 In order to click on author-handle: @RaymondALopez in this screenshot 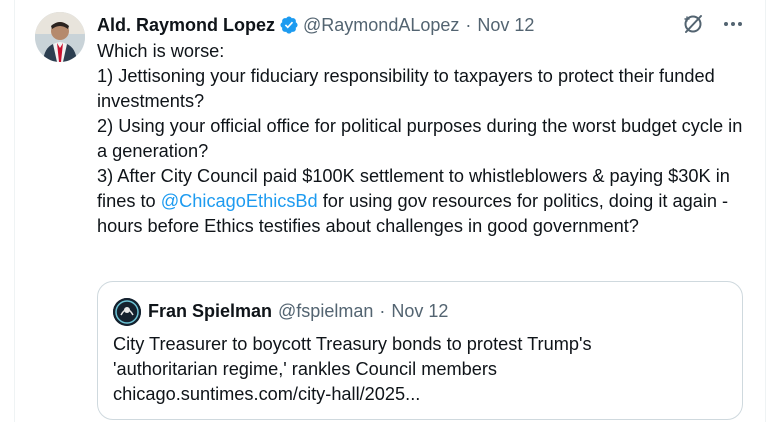, I will do `click(381, 25)`.